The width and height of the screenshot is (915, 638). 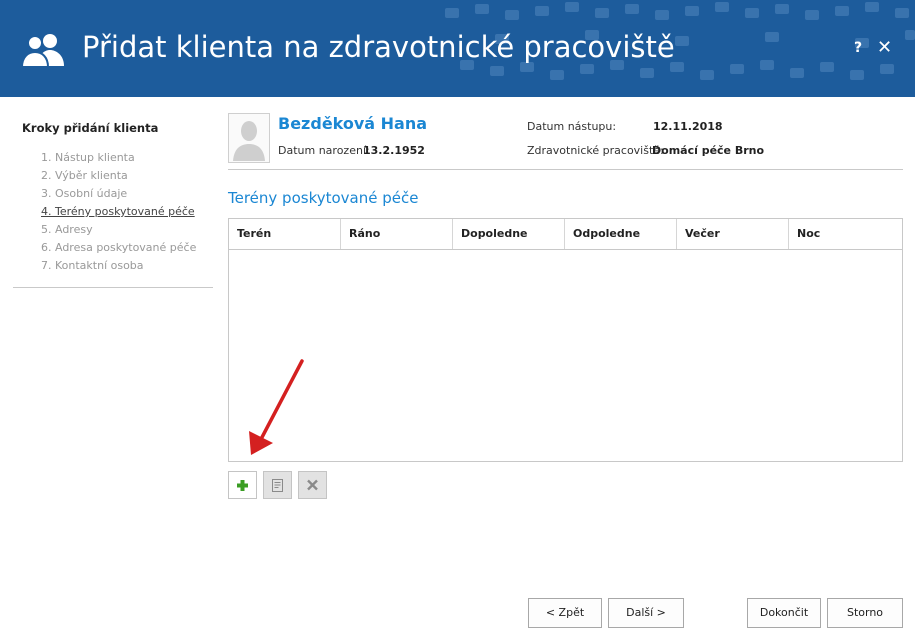 What do you see at coordinates (884, 47) in the screenshot?
I see `close-icon: ✕` at bounding box center [884, 47].